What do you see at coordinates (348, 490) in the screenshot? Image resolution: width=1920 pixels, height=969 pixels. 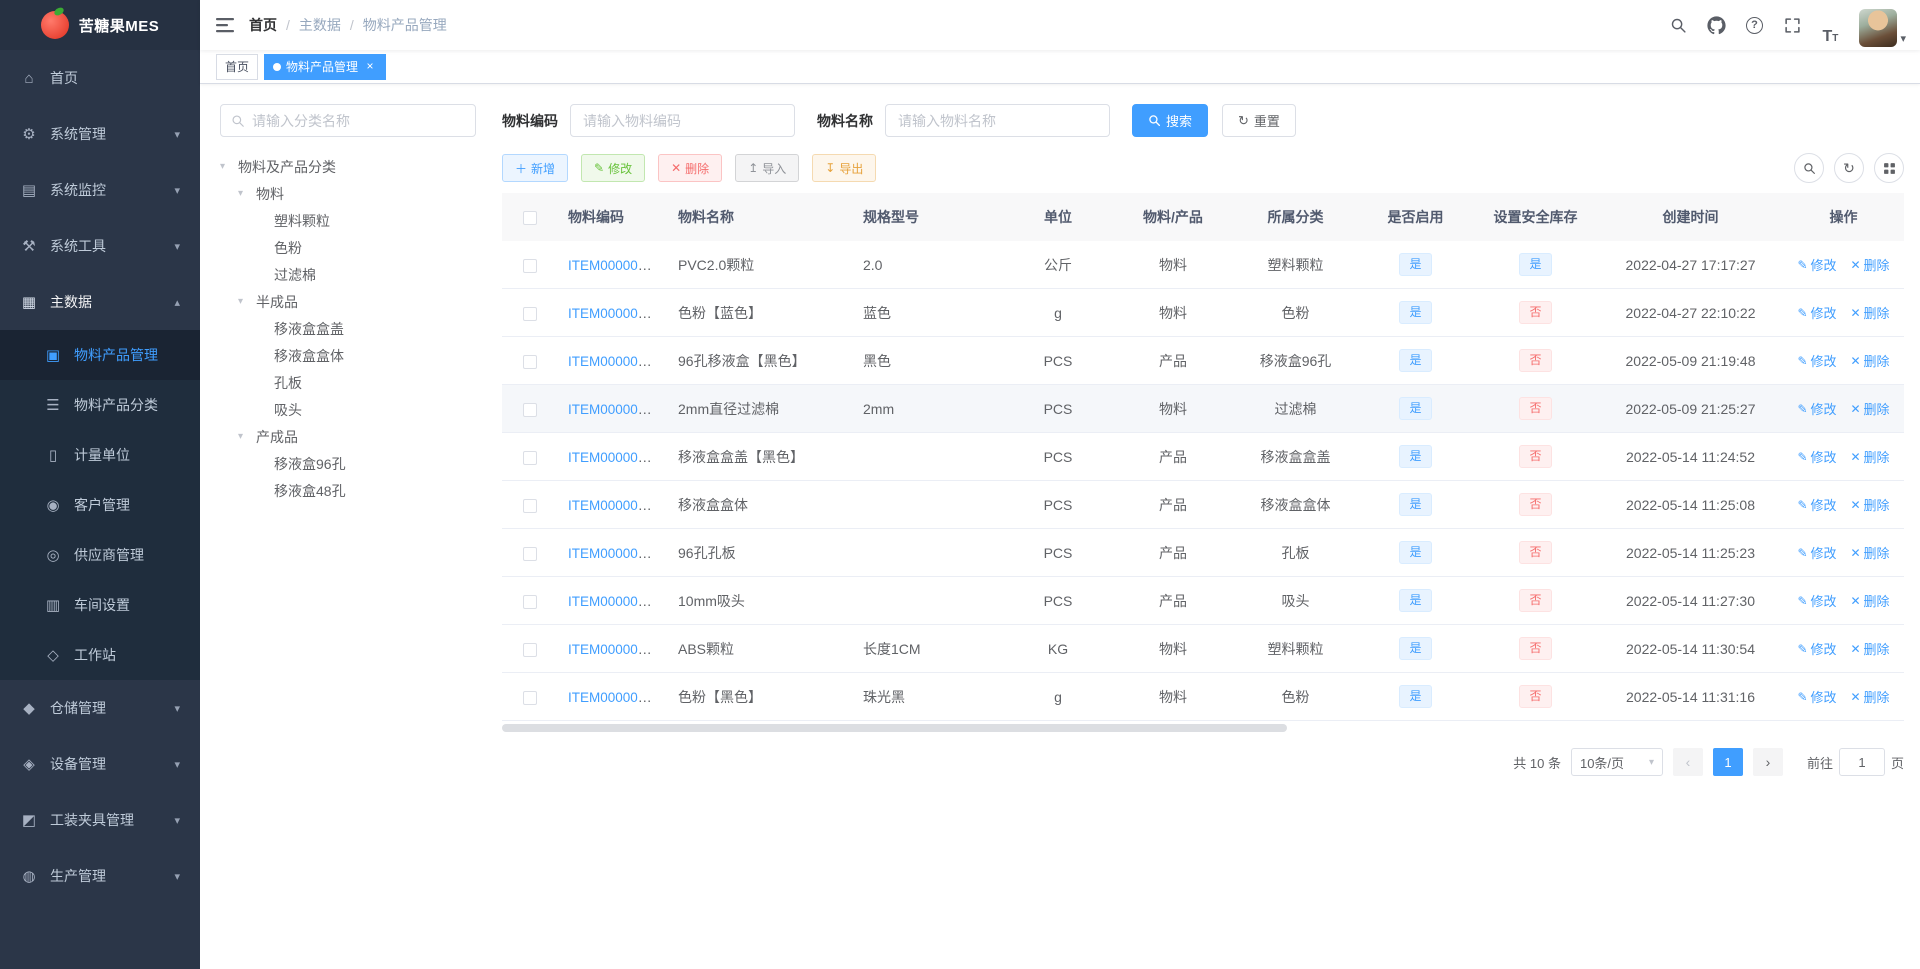 I see `tree-node: ▾ 移液盒48孔` at bounding box center [348, 490].